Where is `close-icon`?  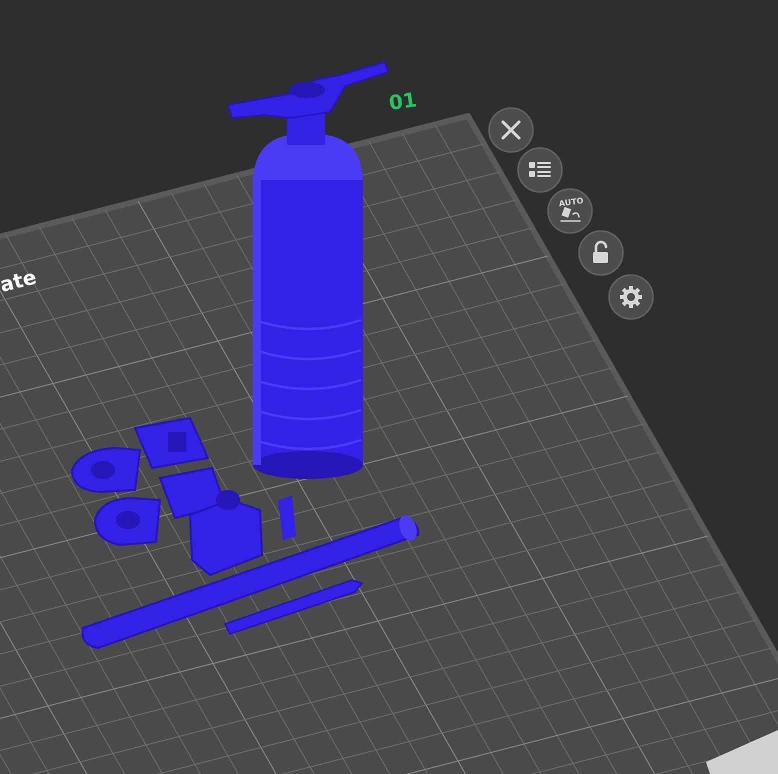 close-icon is located at coordinates (511, 130).